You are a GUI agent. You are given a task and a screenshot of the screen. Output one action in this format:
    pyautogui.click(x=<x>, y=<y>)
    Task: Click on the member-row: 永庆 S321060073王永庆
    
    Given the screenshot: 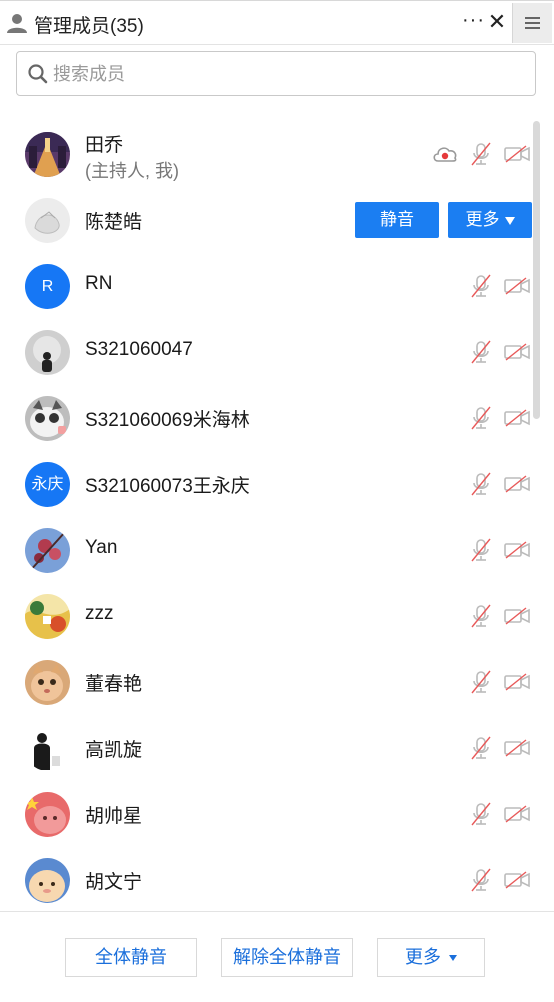 What is the action you would take?
    pyautogui.click(x=270, y=484)
    